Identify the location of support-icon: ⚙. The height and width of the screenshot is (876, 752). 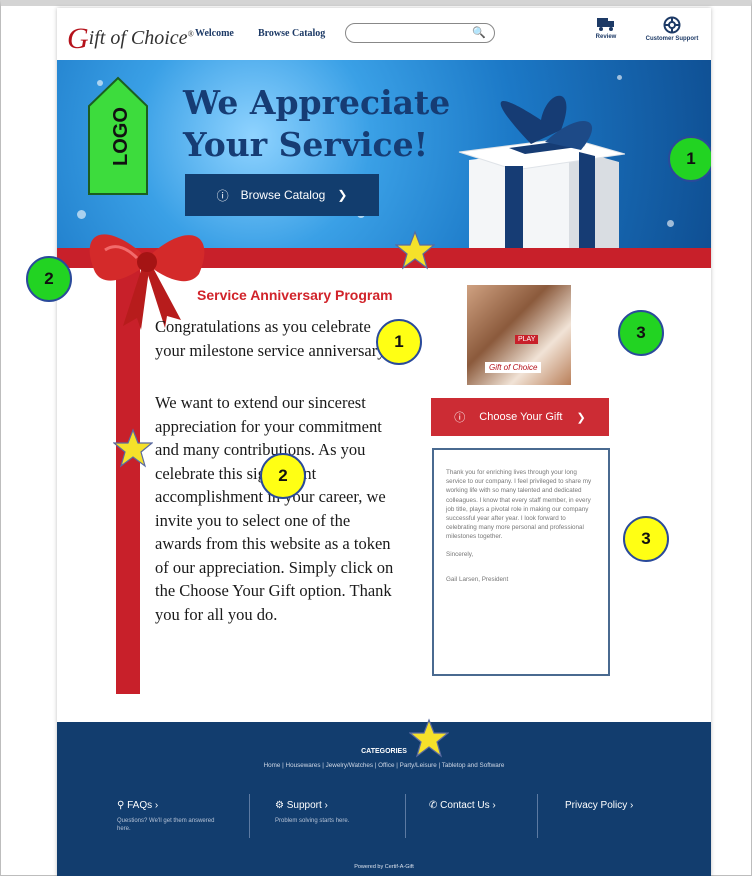
(279, 805).